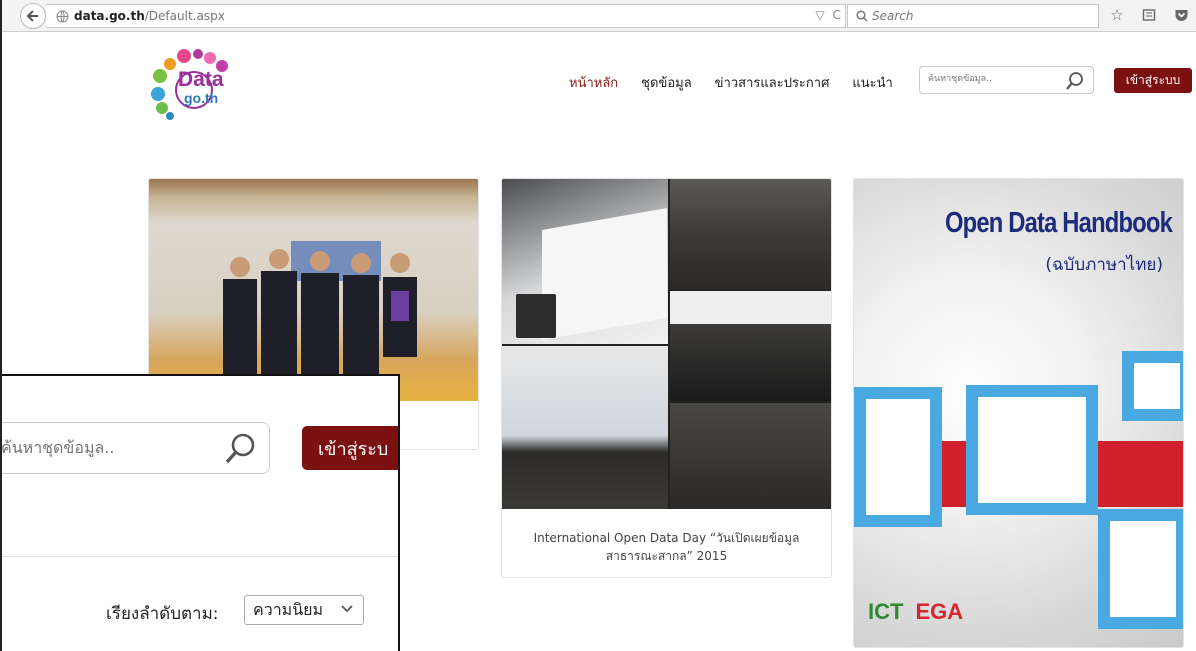 The width and height of the screenshot is (1196, 651). I want to click on sort-select: ความนิยม, so click(304, 610).